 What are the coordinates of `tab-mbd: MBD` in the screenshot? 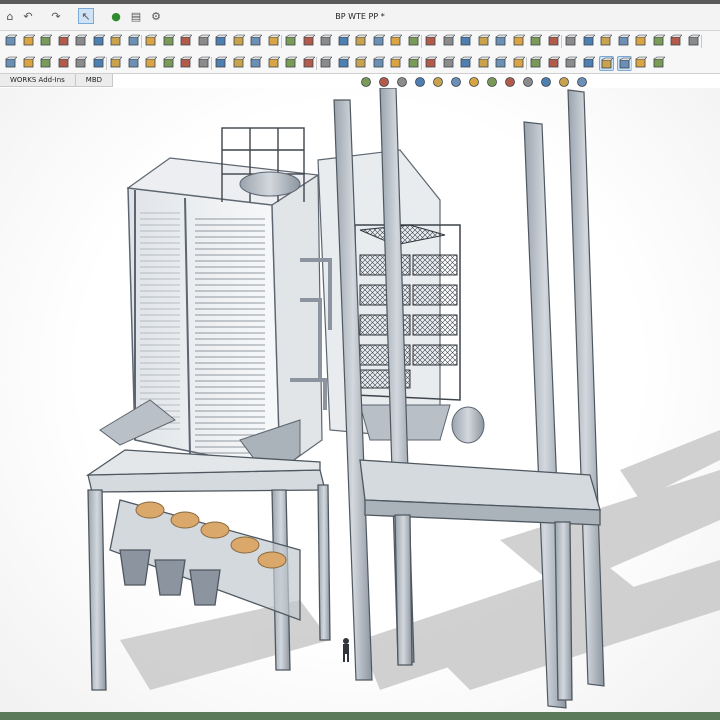 It's located at (94, 80).